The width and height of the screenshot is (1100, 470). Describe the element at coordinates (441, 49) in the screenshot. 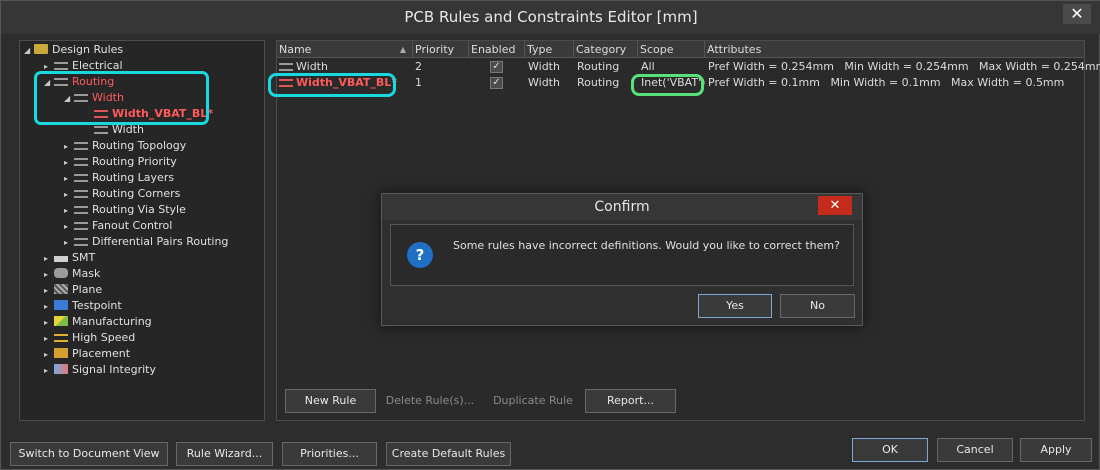

I see `column-header-priority: Priority` at that location.